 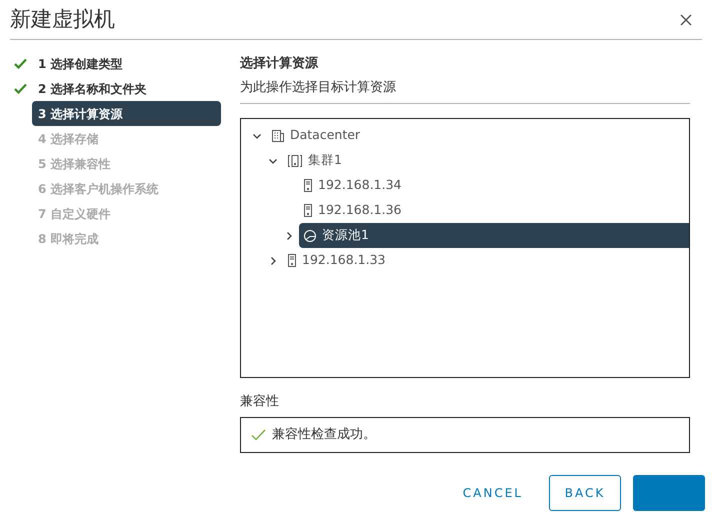 What do you see at coordinates (126, 113) in the screenshot?
I see `wizard-step: 3 选择计算资源` at bounding box center [126, 113].